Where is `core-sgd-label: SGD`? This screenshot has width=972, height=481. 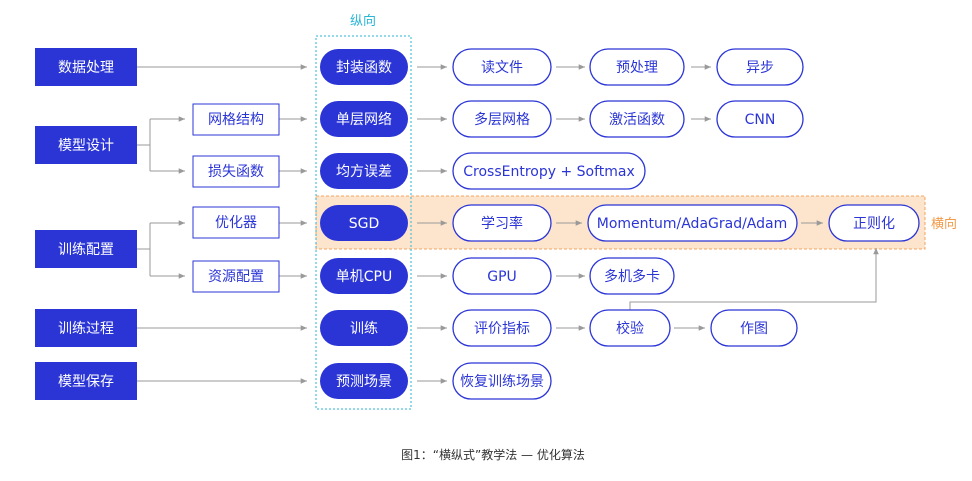
core-sgd-label: SGD is located at coordinates (364, 224).